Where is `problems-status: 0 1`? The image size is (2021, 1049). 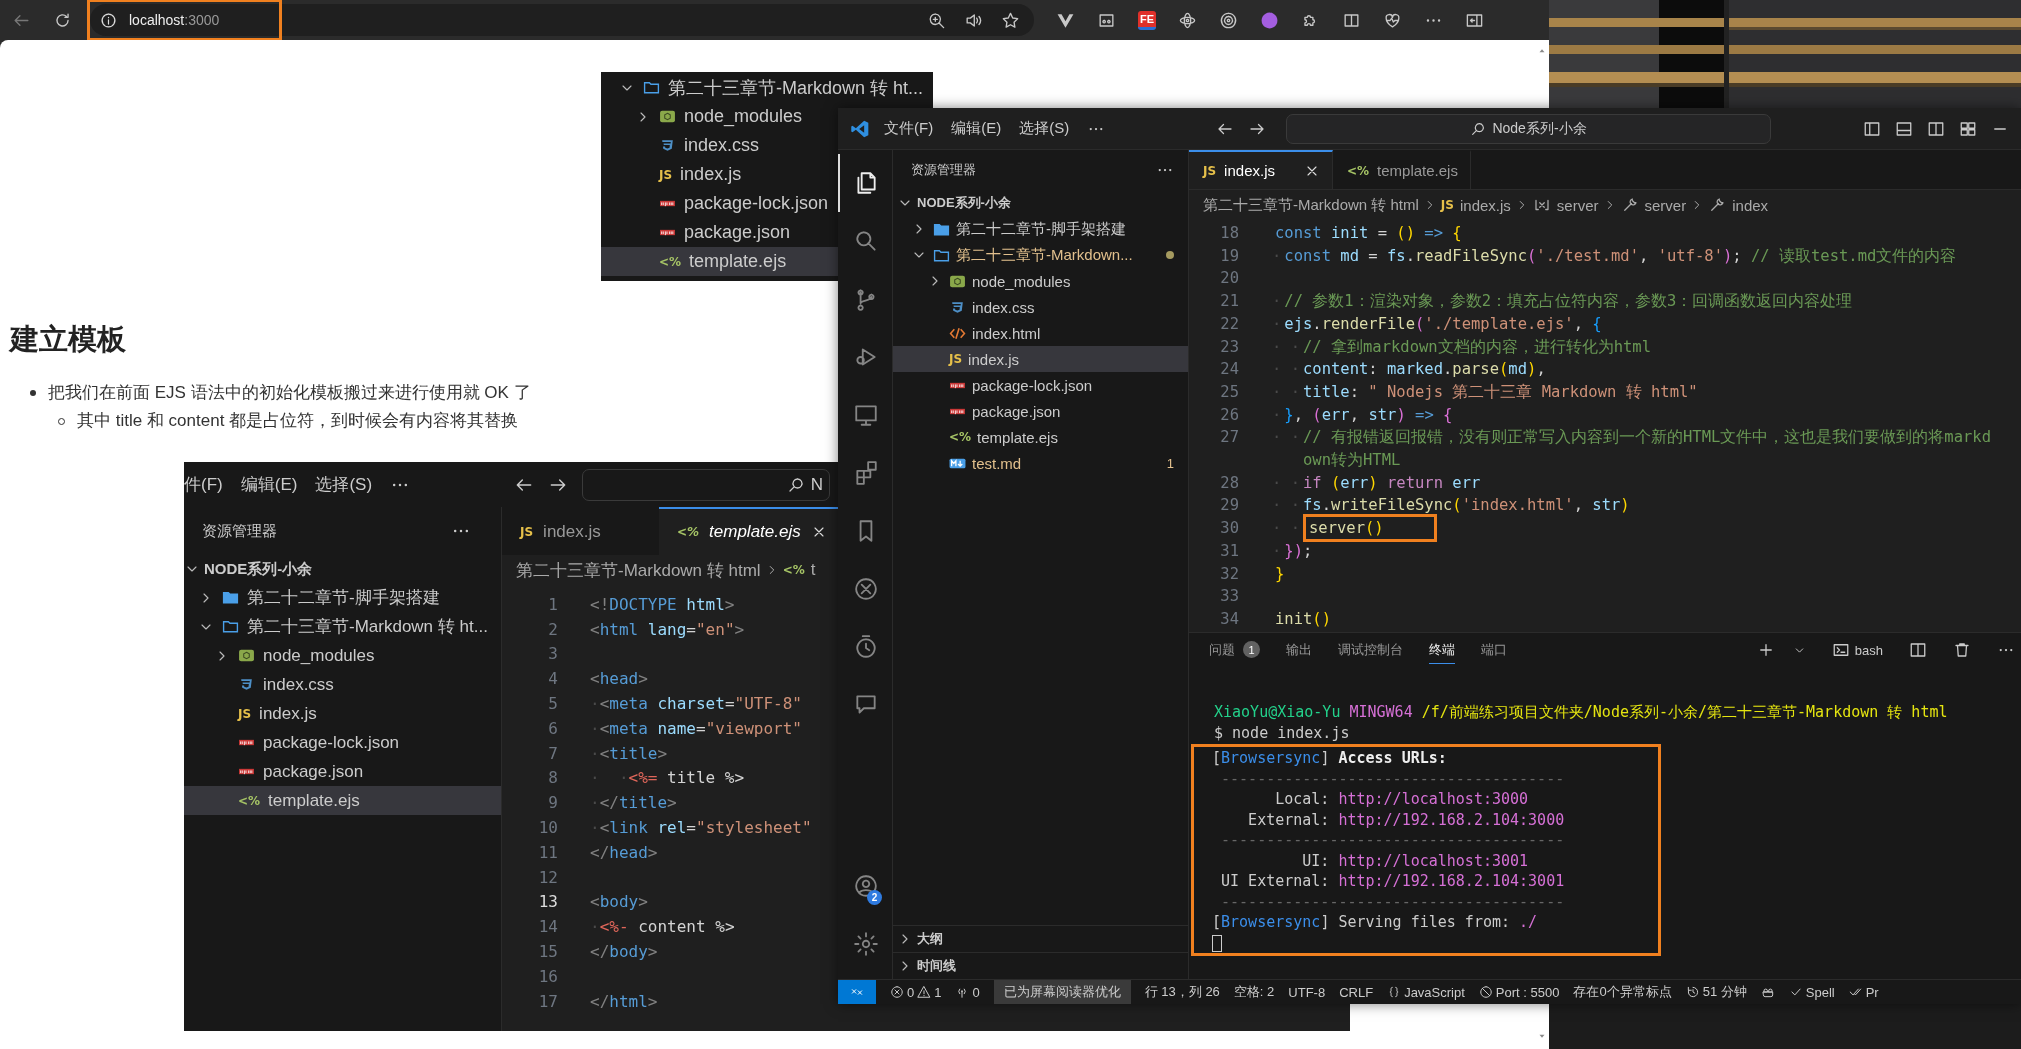 problems-status: 0 1 is located at coordinates (916, 992).